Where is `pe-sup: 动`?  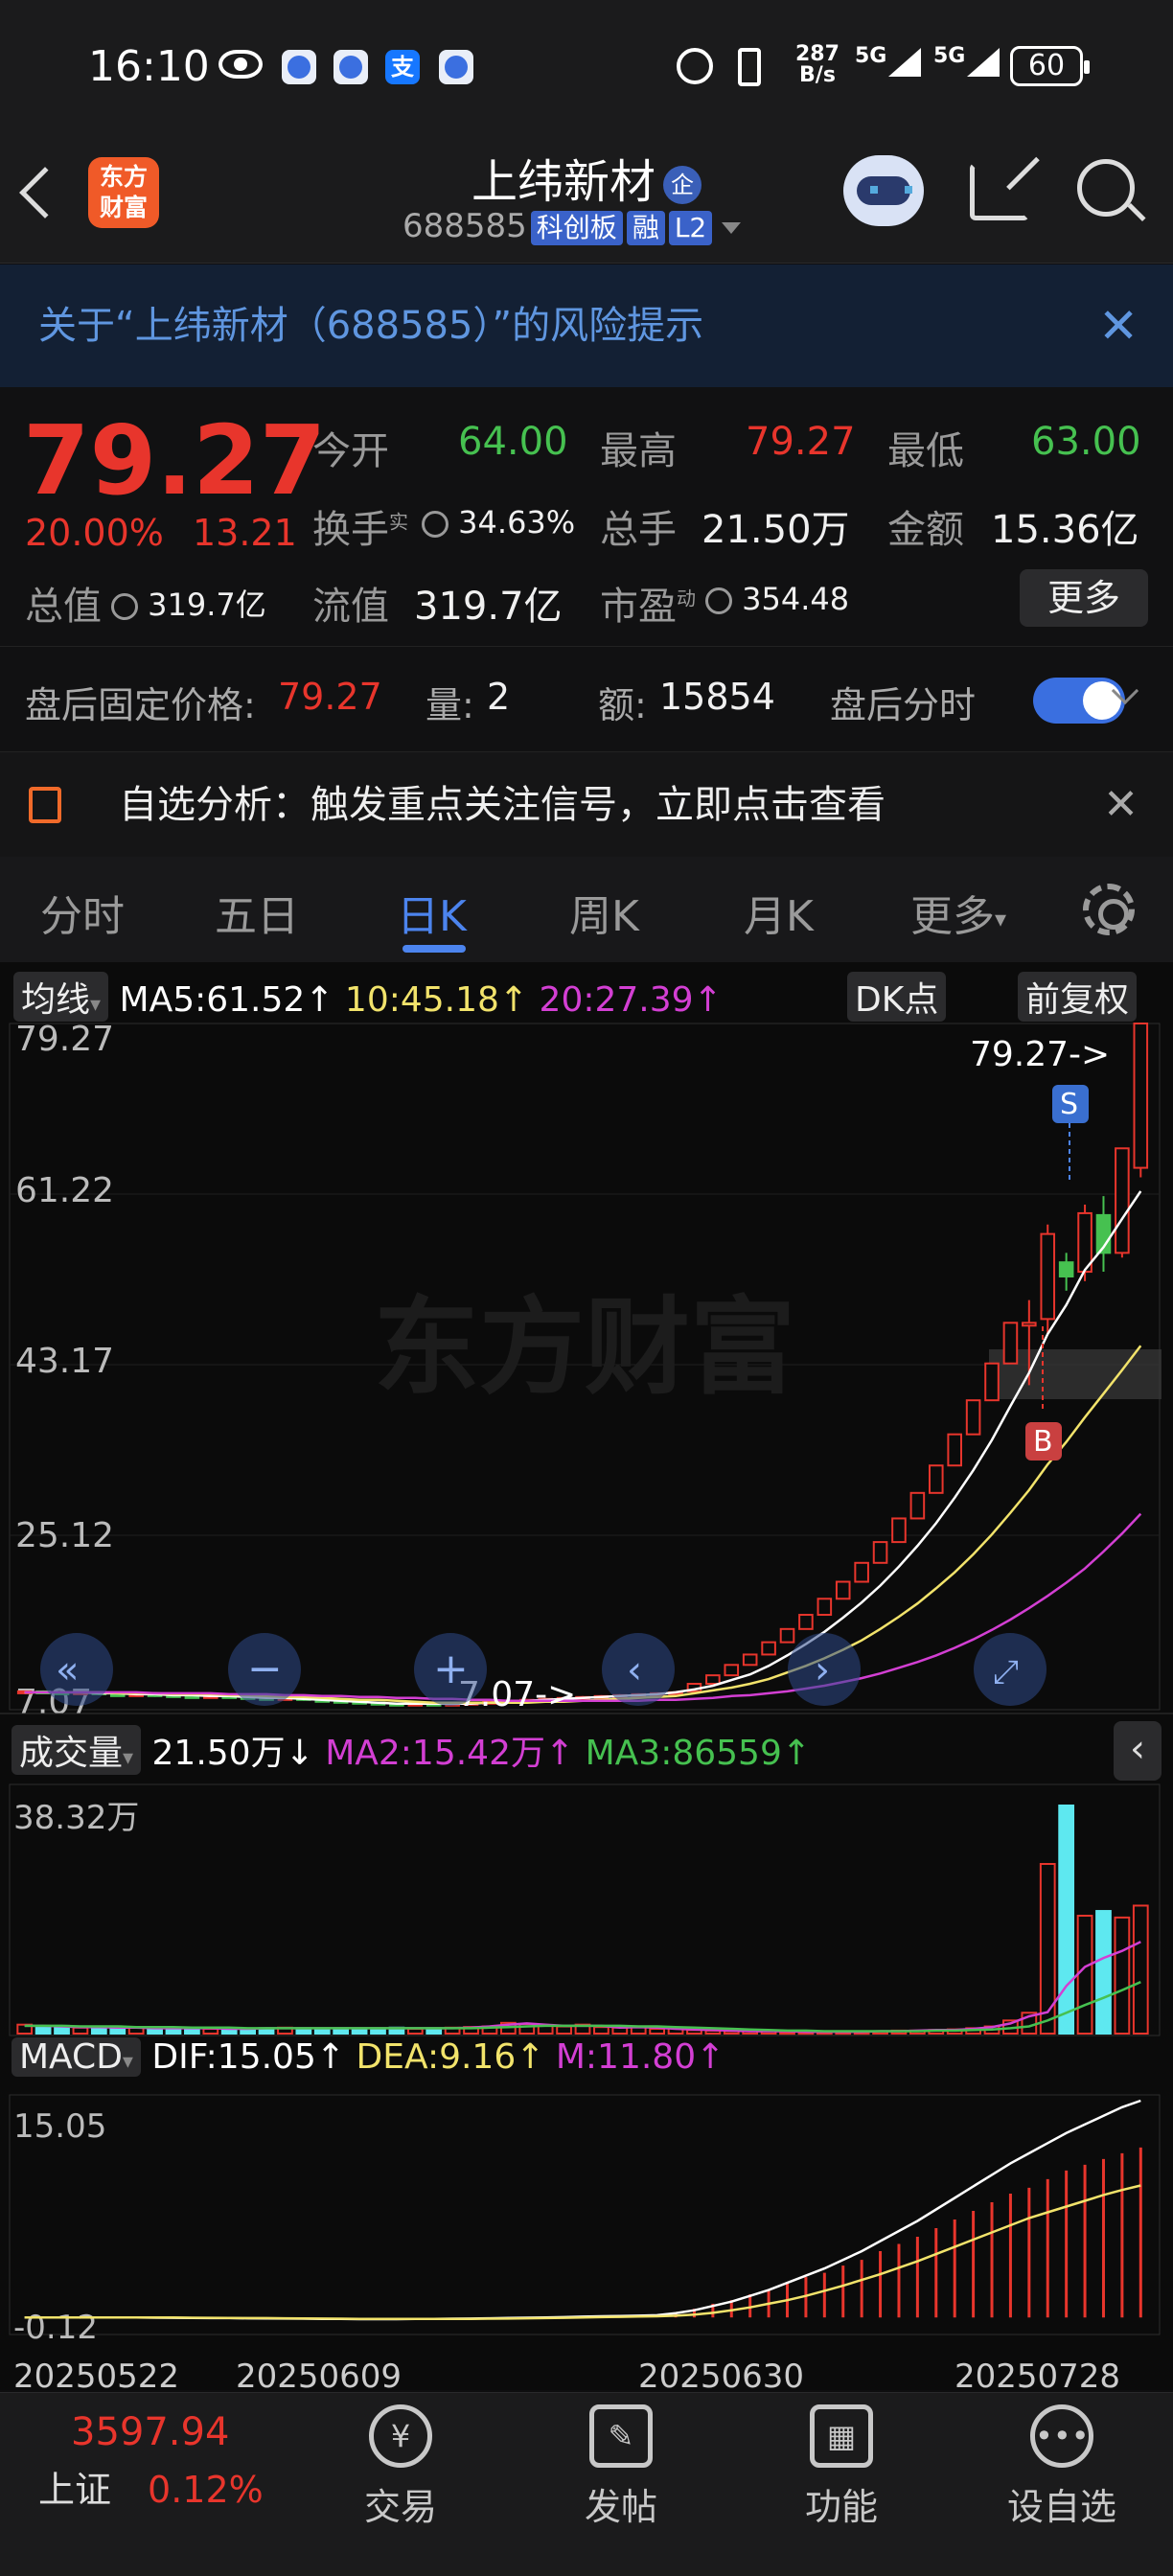 pe-sup: 动 is located at coordinates (686, 598).